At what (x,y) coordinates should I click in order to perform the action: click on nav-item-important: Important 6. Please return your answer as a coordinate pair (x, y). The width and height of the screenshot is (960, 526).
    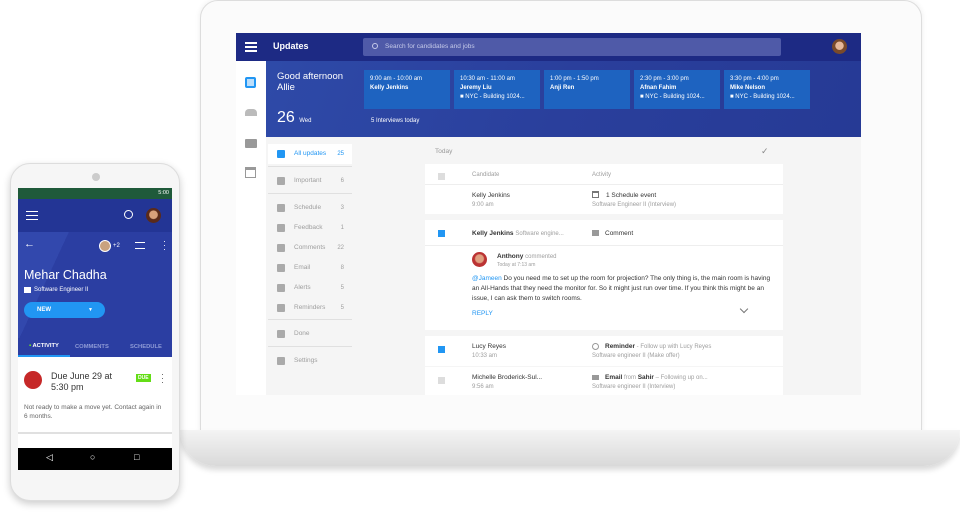
    Looking at the image, I should click on (310, 181).